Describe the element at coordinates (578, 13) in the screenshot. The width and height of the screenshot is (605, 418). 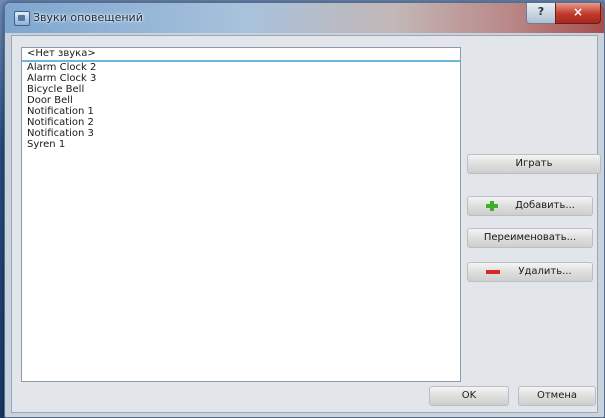
I see `close-button: ×` at that location.